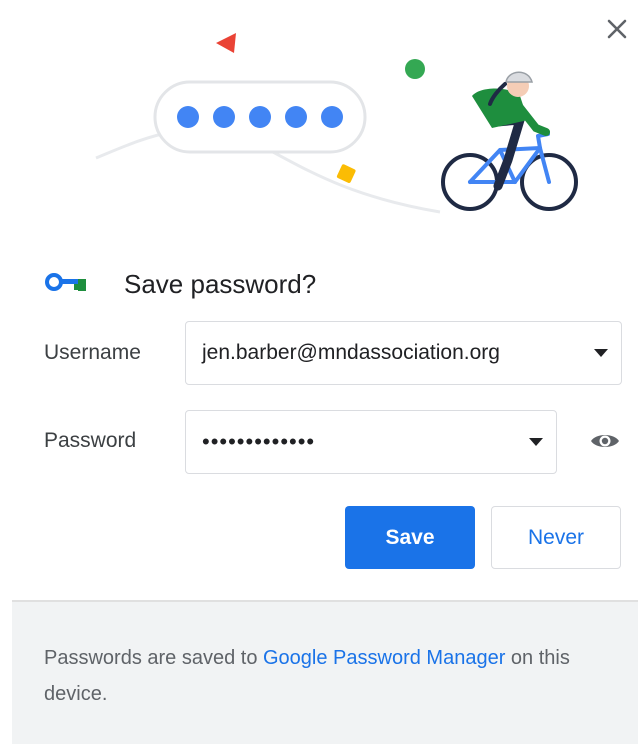 This screenshot has width=638, height=744. What do you see at coordinates (65, 282) in the screenshot?
I see `key-icon` at bounding box center [65, 282].